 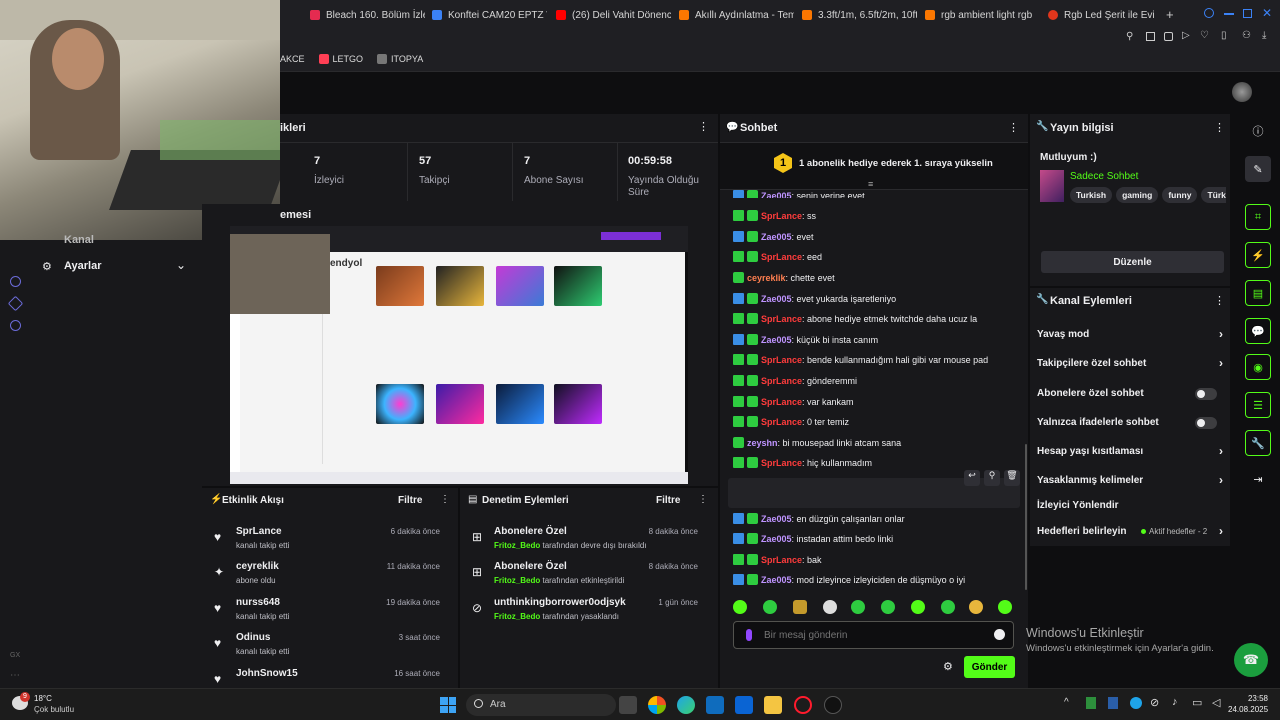 I want to click on taskbar-search: Ara, so click(x=541, y=705).